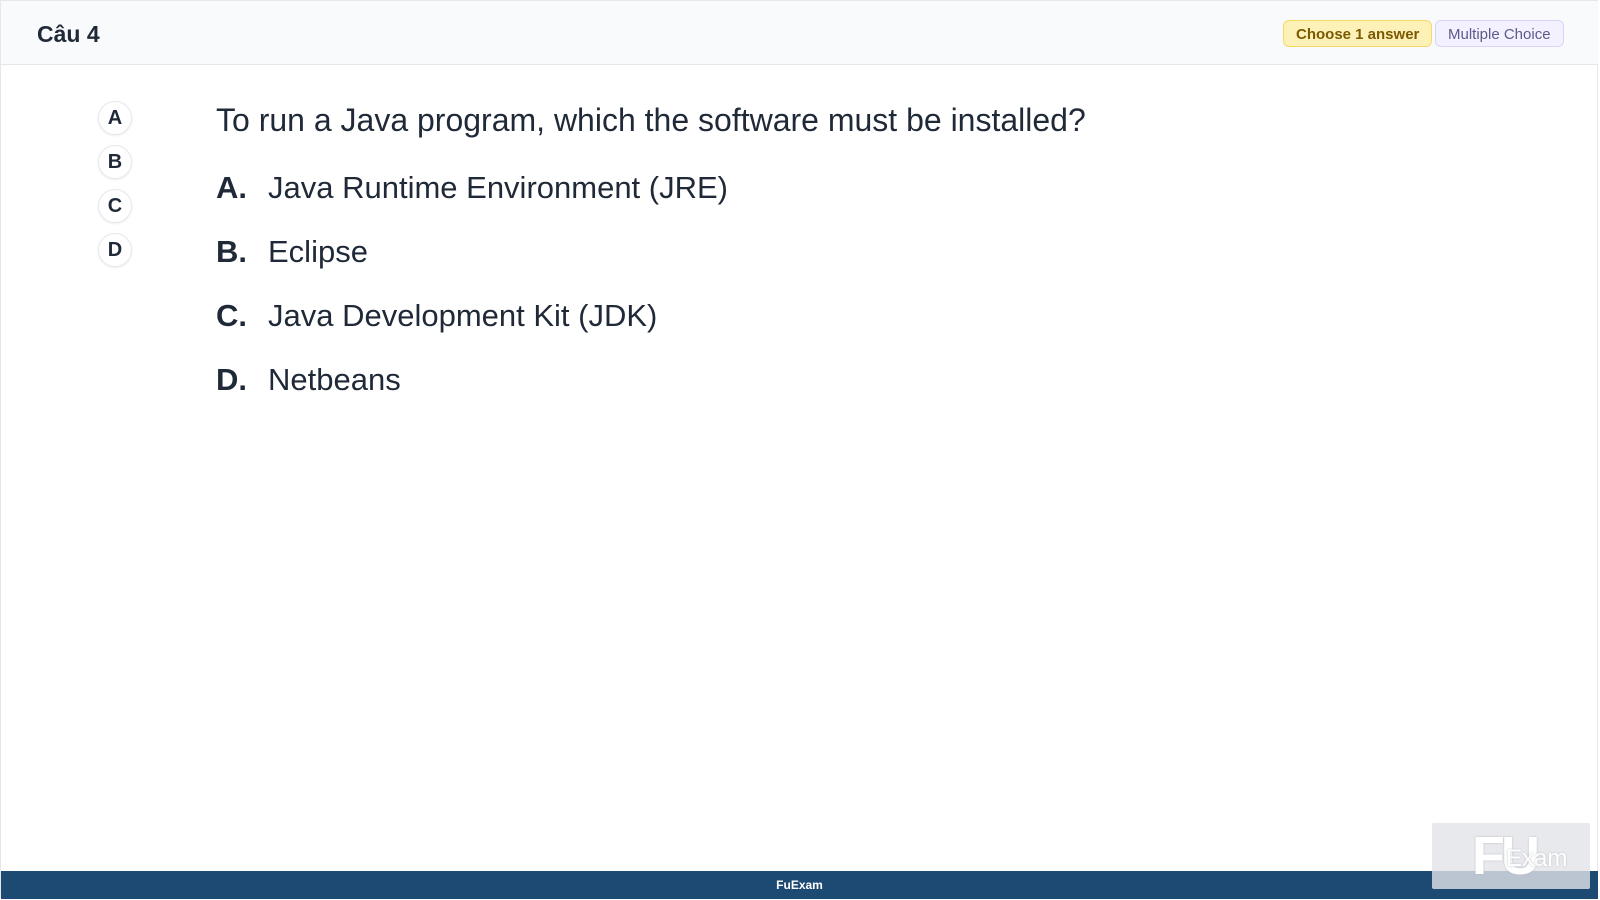 Image resolution: width=1600 pixels, height=900 pixels. What do you see at coordinates (231, 251) in the screenshot?
I see `answer-letter: B.` at bounding box center [231, 251].